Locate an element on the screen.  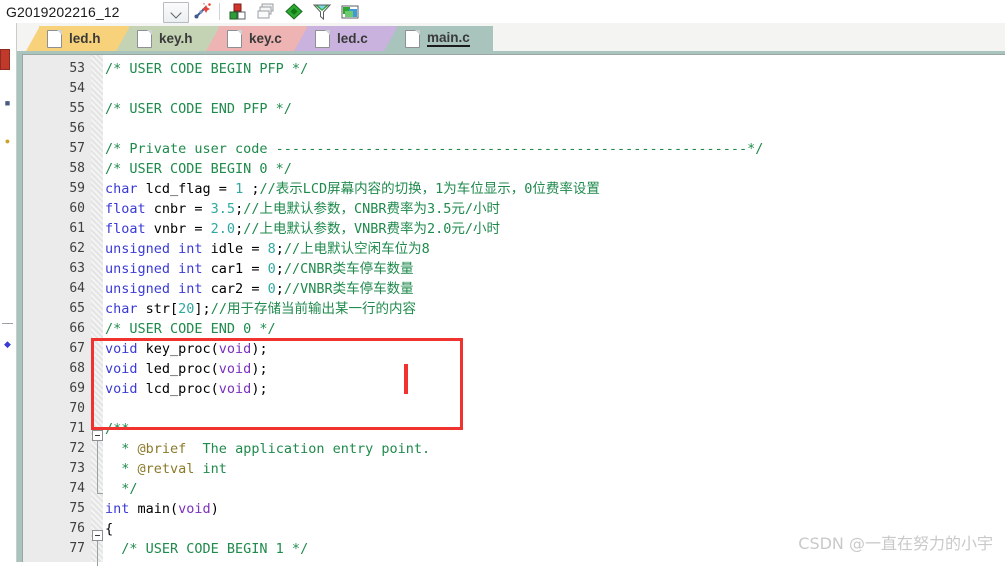
line-number: 72 is located at coordinates (77, 448).